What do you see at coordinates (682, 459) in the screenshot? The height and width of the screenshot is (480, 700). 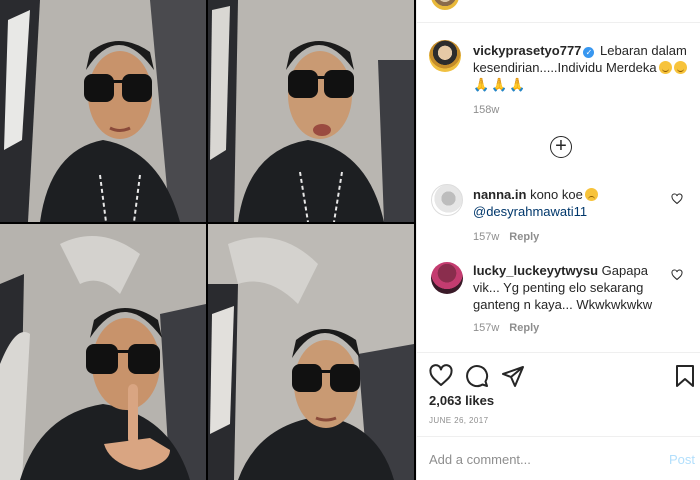 I see `post-button: Post` at bounding box center [682, 459].